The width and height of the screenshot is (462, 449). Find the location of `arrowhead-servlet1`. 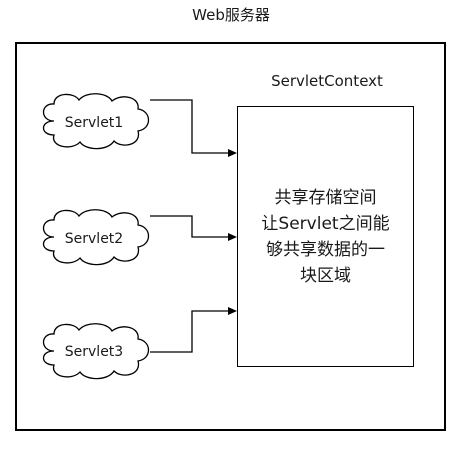

arrowhead-servlet1 is located at coordinates (232, 153).